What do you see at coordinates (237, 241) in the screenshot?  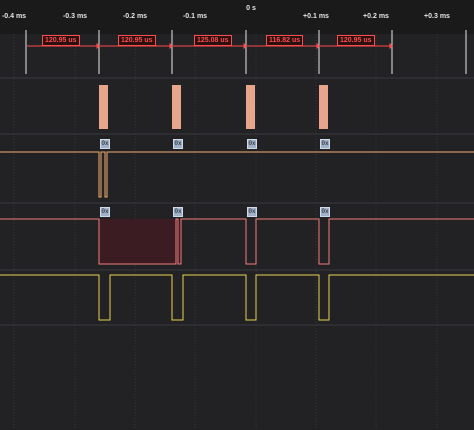 I see `channel-b-trace` at bounding box center [237, 241].